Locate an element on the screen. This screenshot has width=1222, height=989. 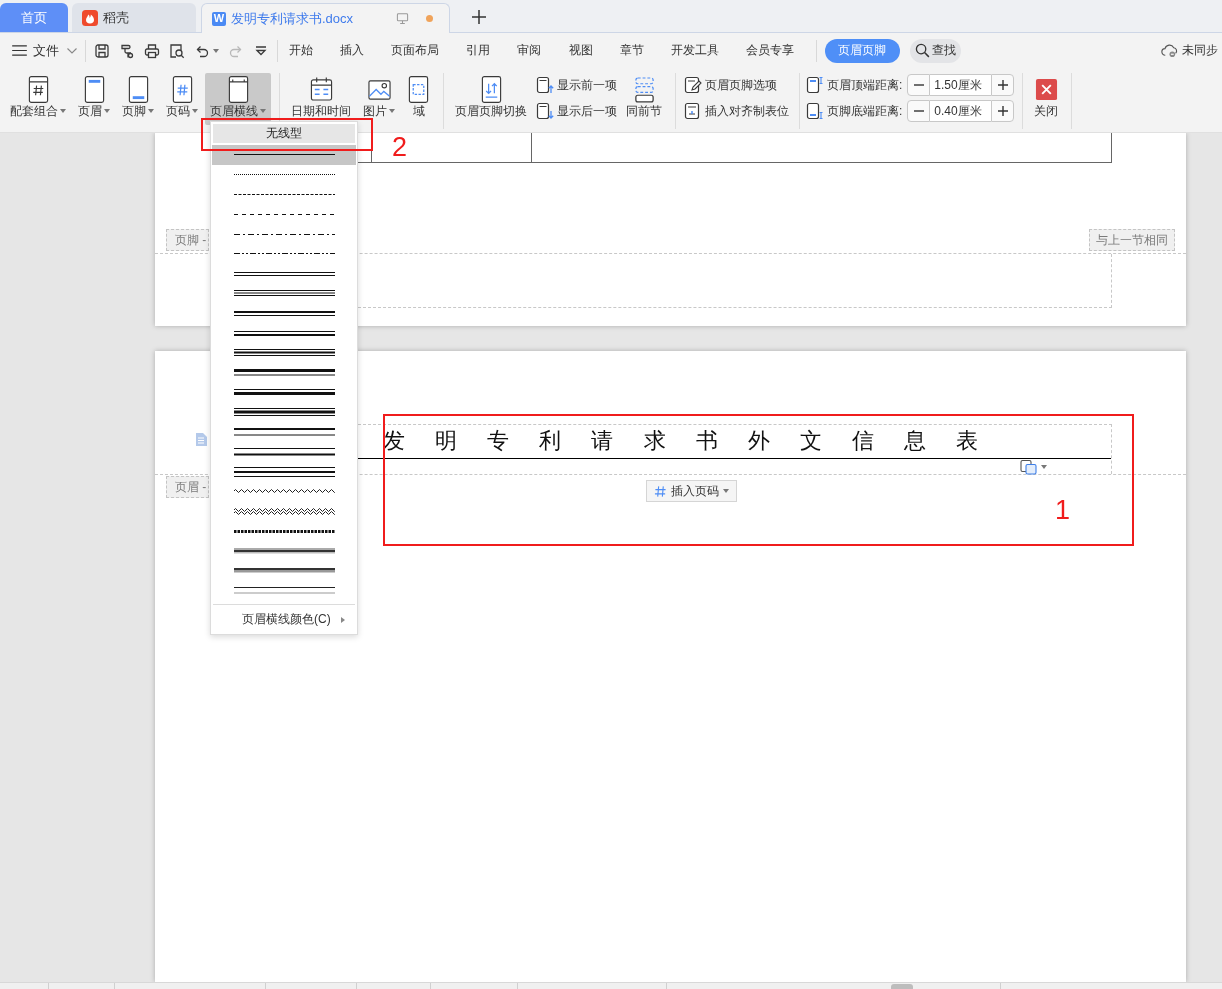
hash-icon is located at coordinates (661, 491).